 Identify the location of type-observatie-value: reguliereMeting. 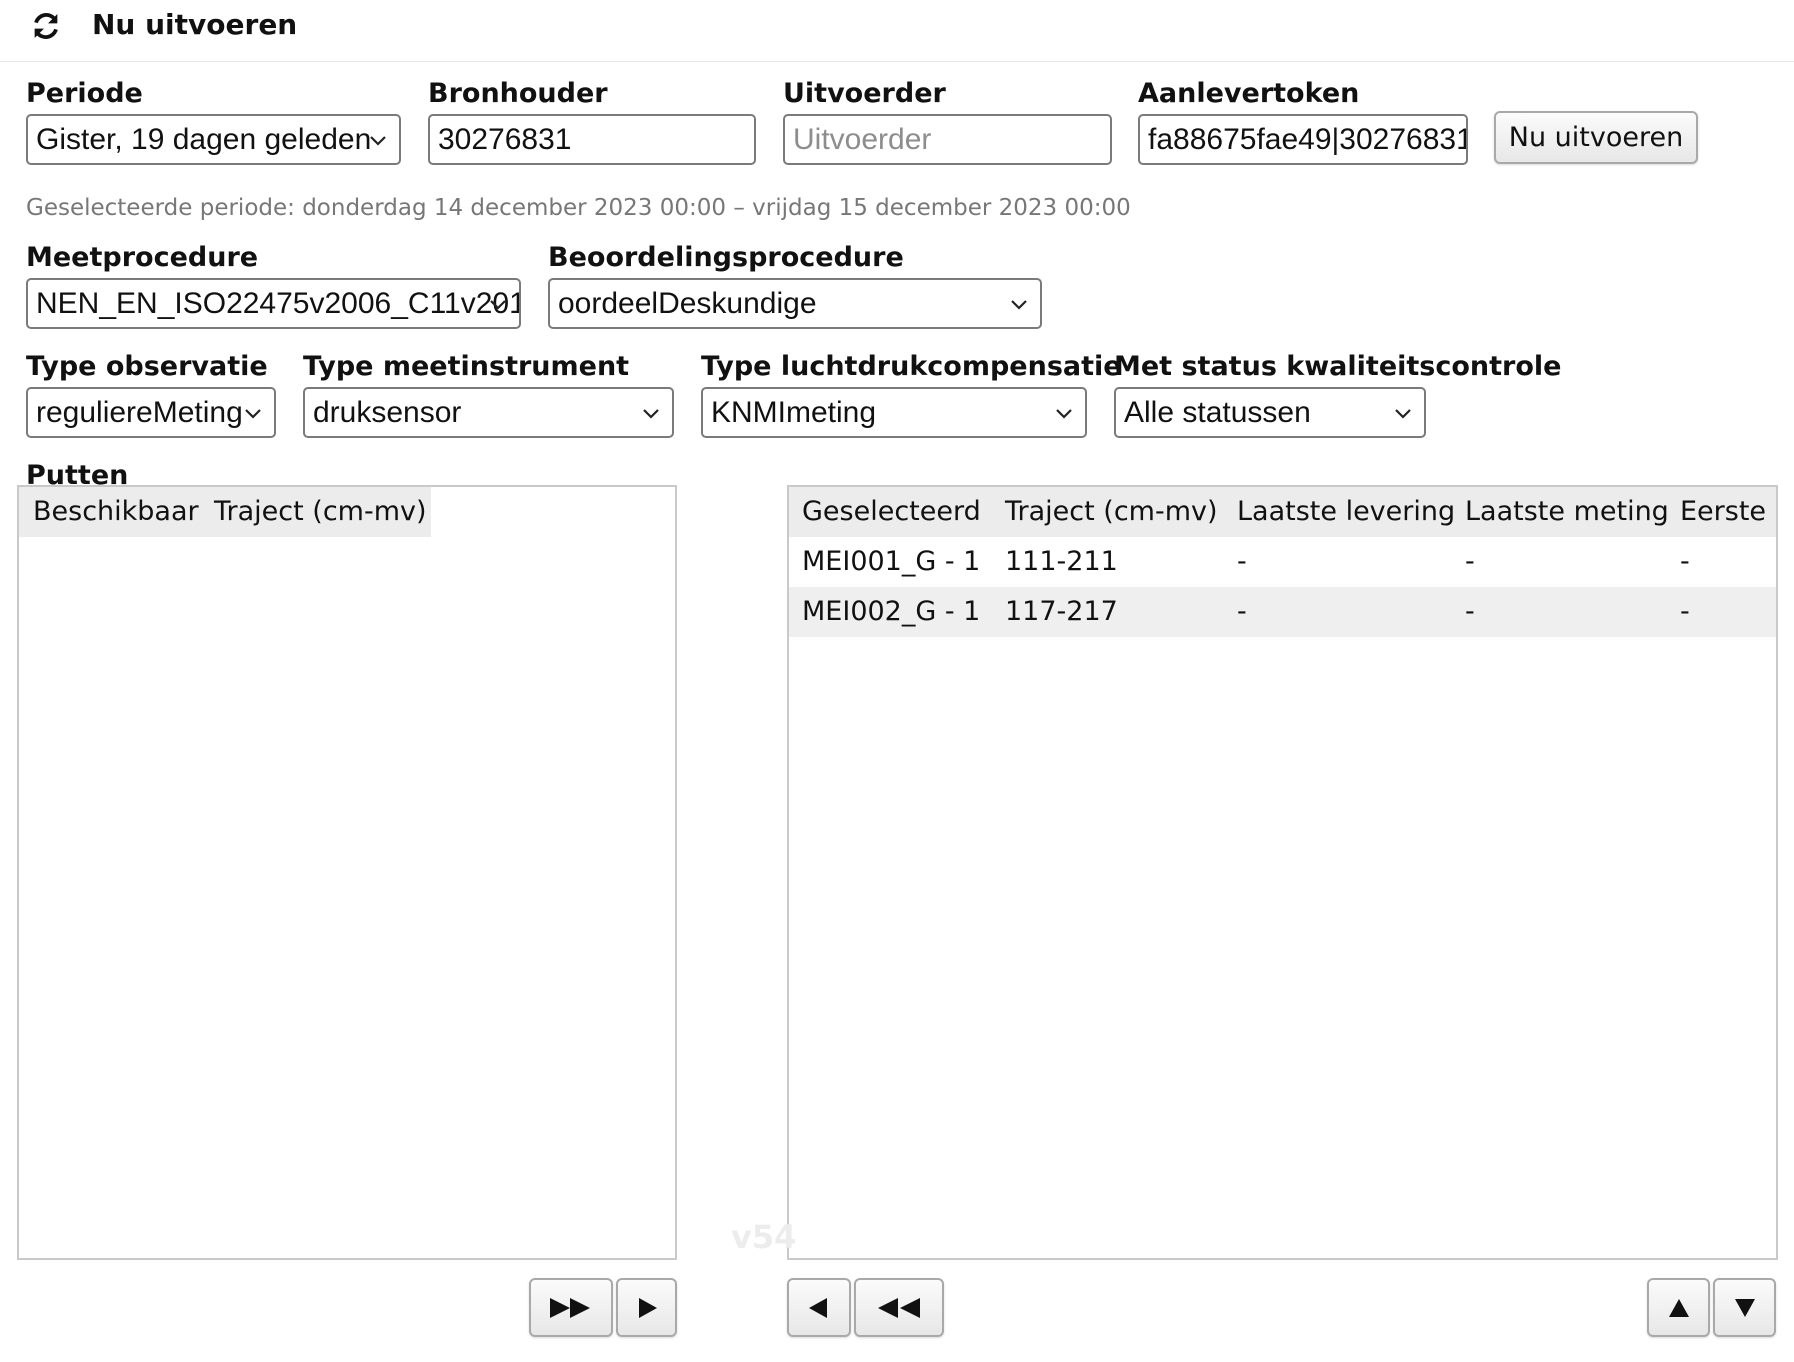
(139, 412).